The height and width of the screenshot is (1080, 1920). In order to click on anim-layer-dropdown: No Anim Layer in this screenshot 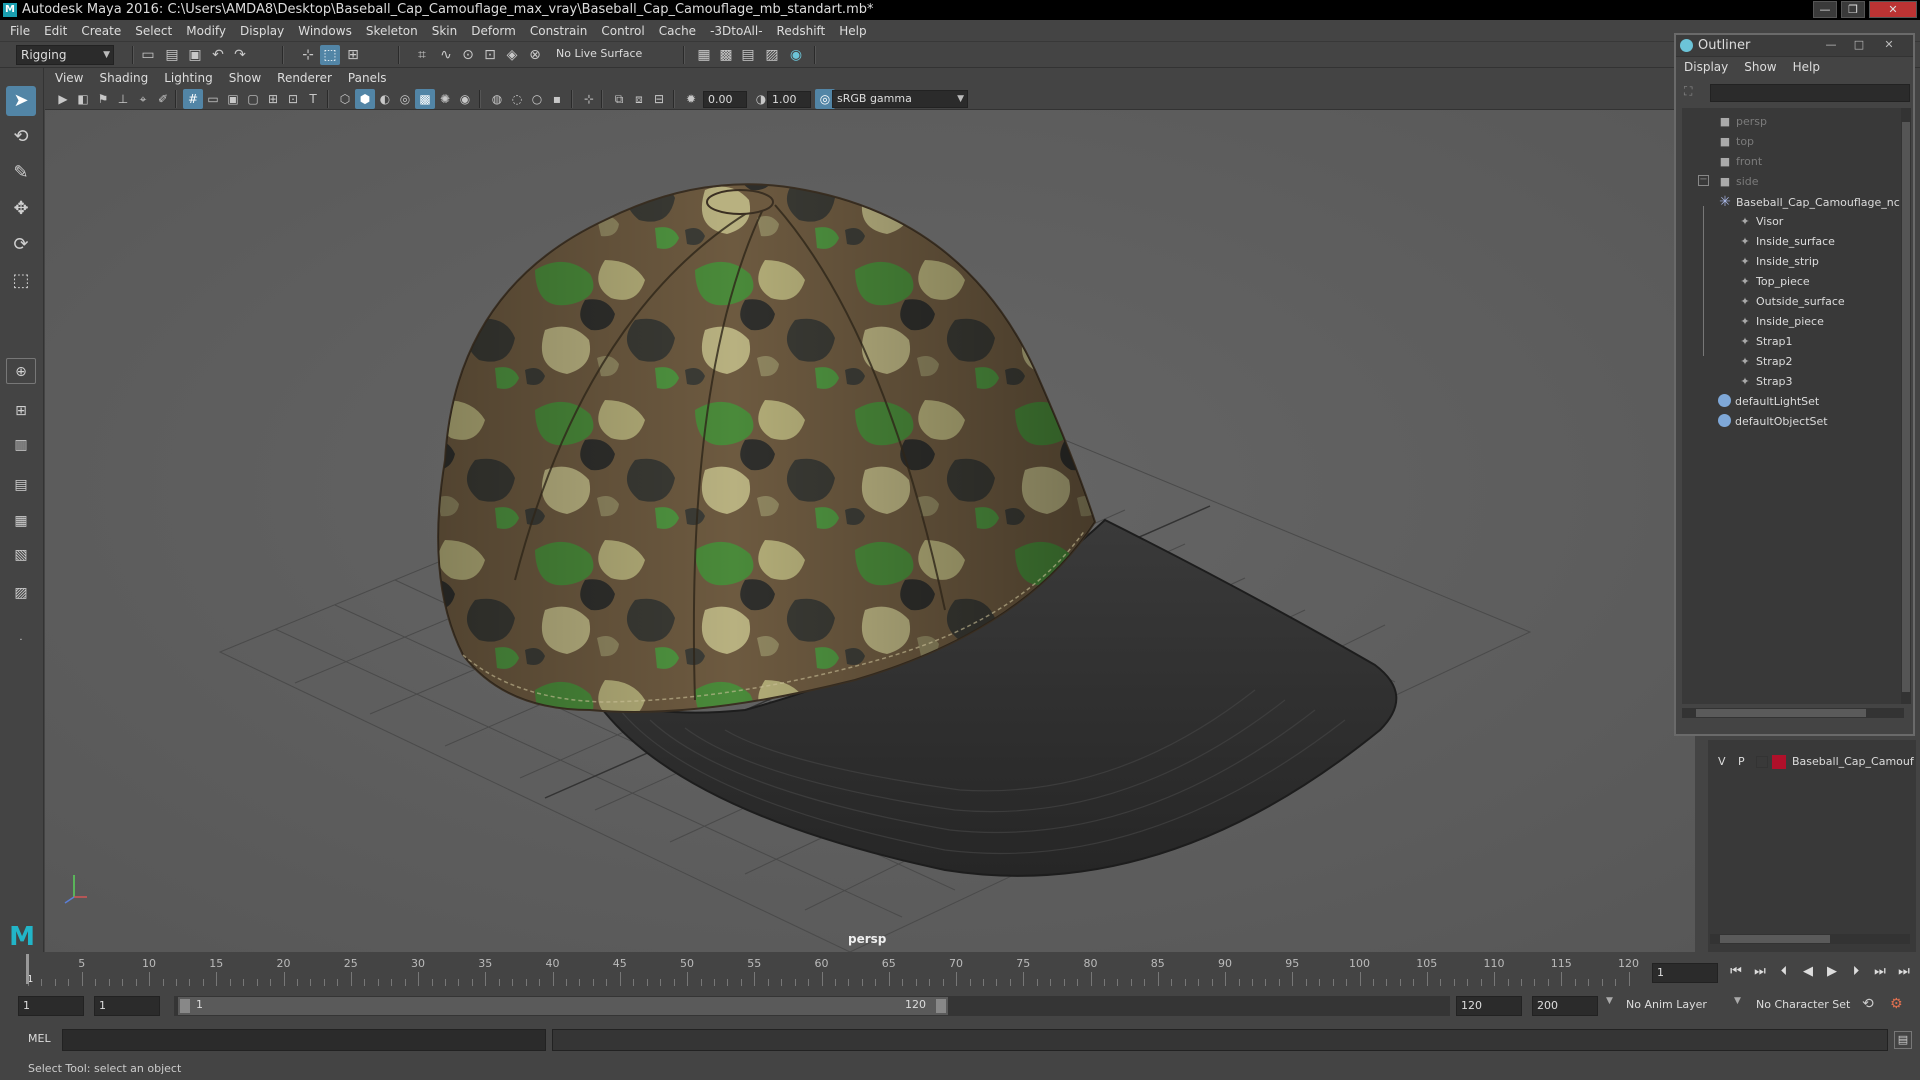, I will do `click(1681, 1006)`.